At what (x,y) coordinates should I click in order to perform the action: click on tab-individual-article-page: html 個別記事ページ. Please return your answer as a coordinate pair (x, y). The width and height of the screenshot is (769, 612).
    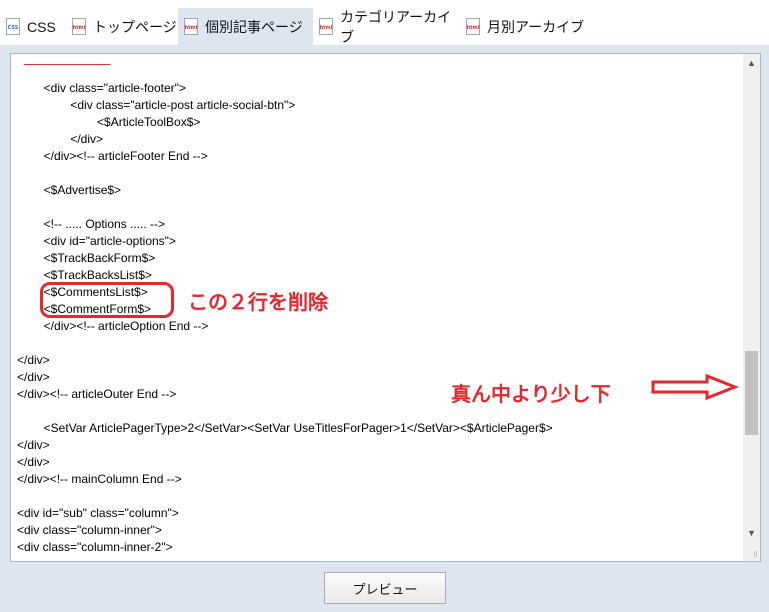
    Looking at the image, I should click on (245, 26).